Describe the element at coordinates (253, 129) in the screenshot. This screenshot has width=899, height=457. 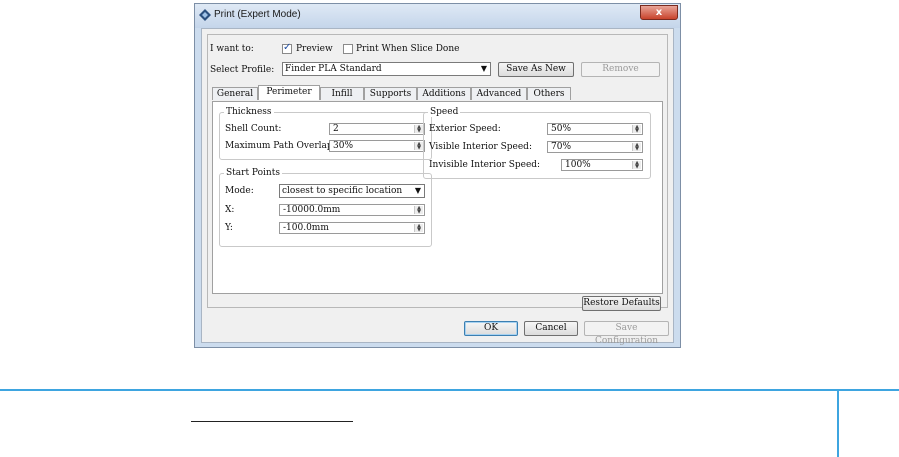
I see `shell-count-label: Shell Count:` at that location.